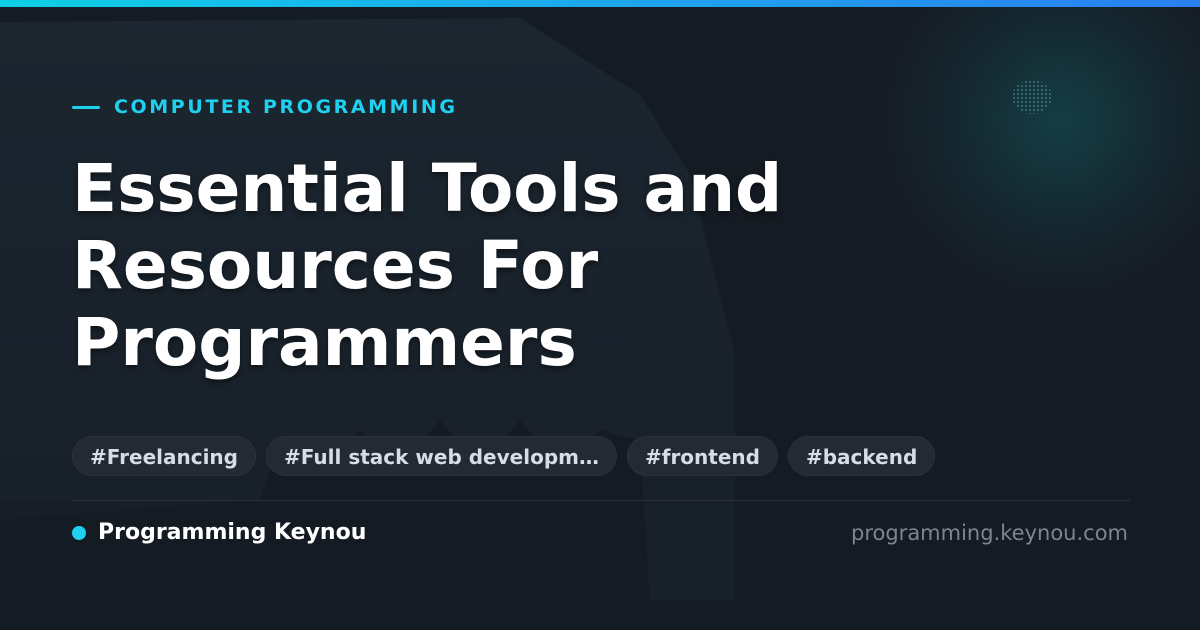 This screenshot has height=630, width=1200. Describe the element at coordinates (286, 107) in the screenshot. I see `category-text: COMPUTER PROGRAMMING` at that location.